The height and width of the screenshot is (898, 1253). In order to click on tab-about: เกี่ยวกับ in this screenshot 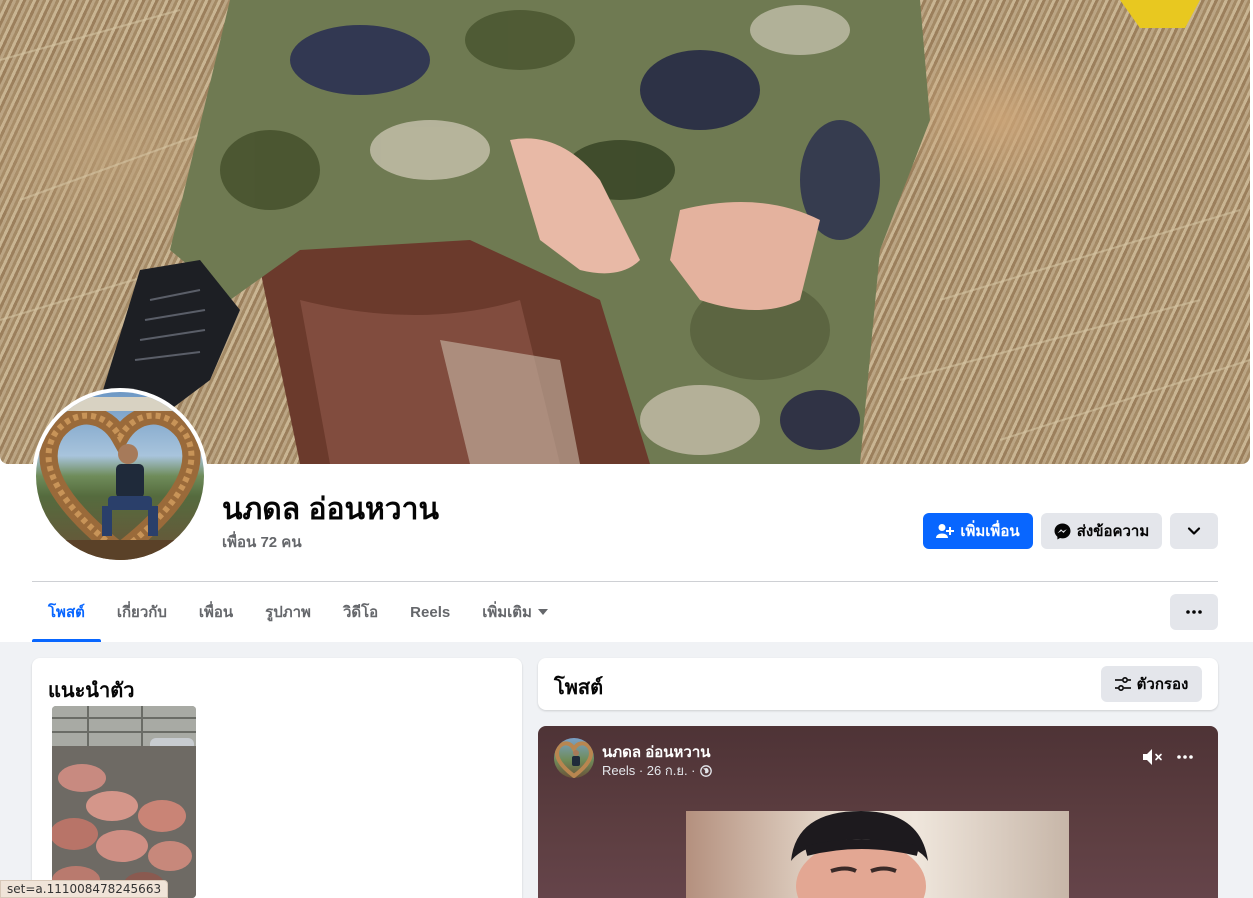, I will do `click(142, 612)`.